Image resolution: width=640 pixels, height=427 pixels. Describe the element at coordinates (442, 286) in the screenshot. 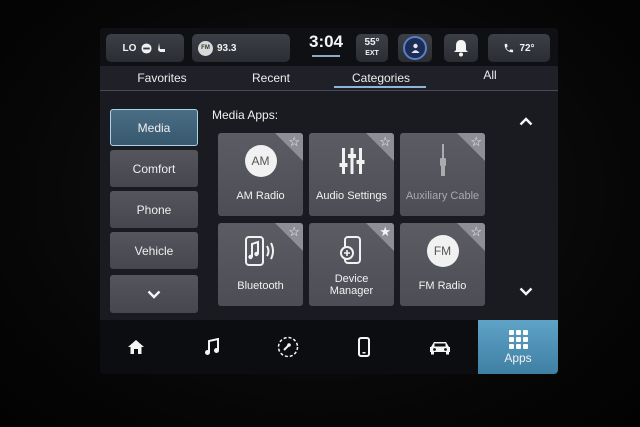

I see `app-label: FM Radio` at that location.